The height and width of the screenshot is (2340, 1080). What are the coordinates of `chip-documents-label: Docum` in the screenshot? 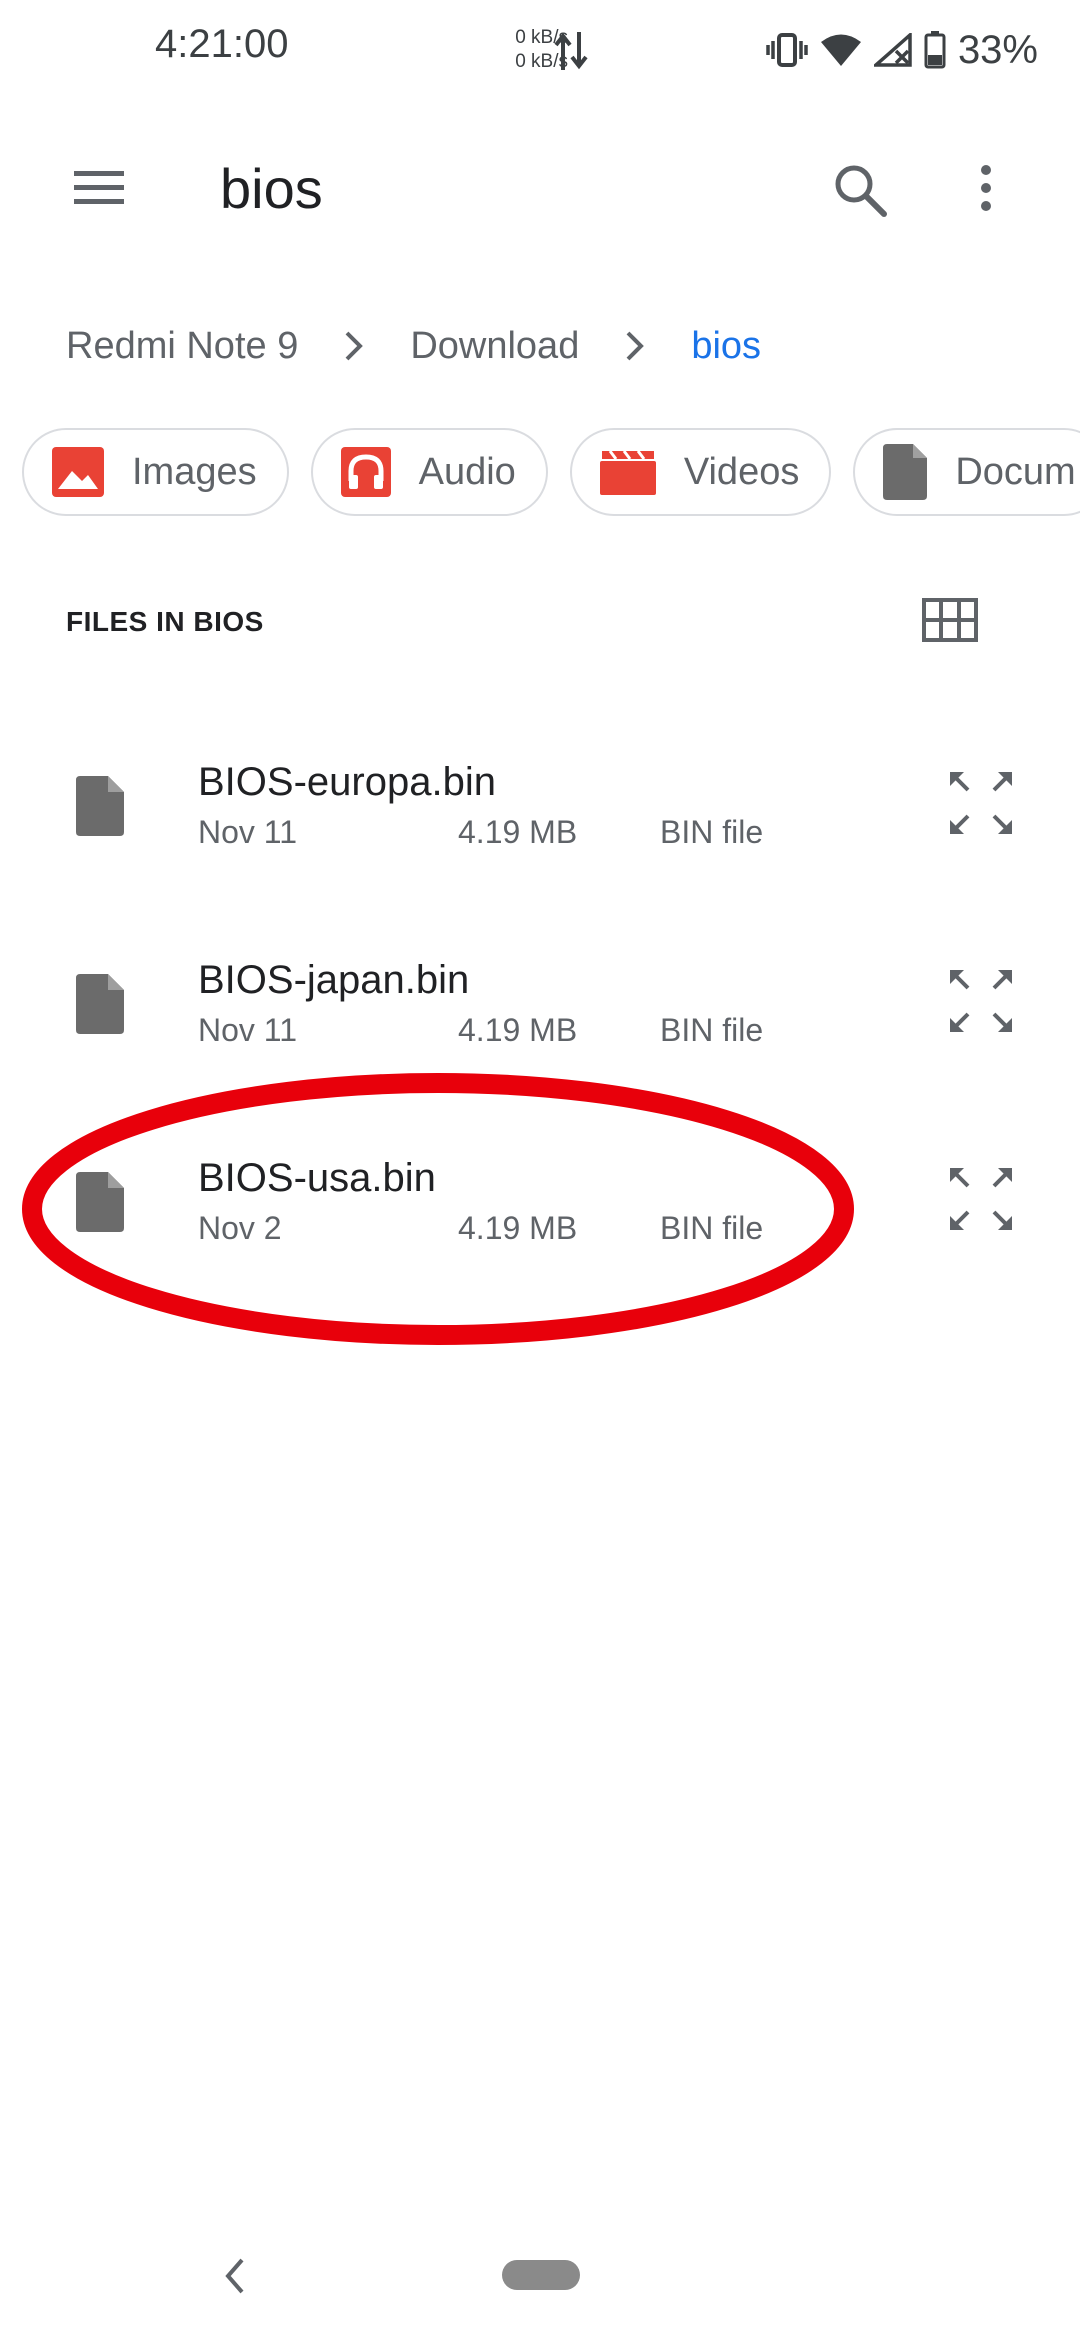 It's located at (1015, 471).